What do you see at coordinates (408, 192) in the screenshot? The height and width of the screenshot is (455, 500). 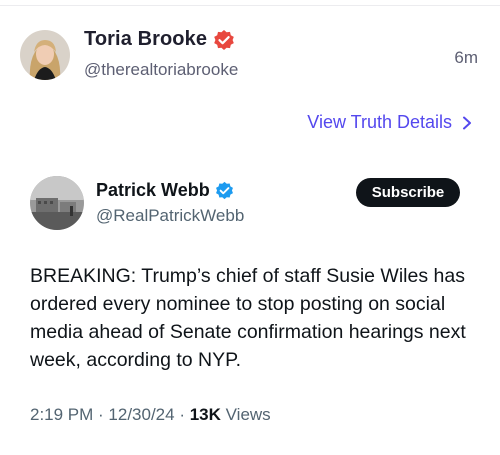 I see `subscribe-button: Subscribe` at bounding box center [408, 192].